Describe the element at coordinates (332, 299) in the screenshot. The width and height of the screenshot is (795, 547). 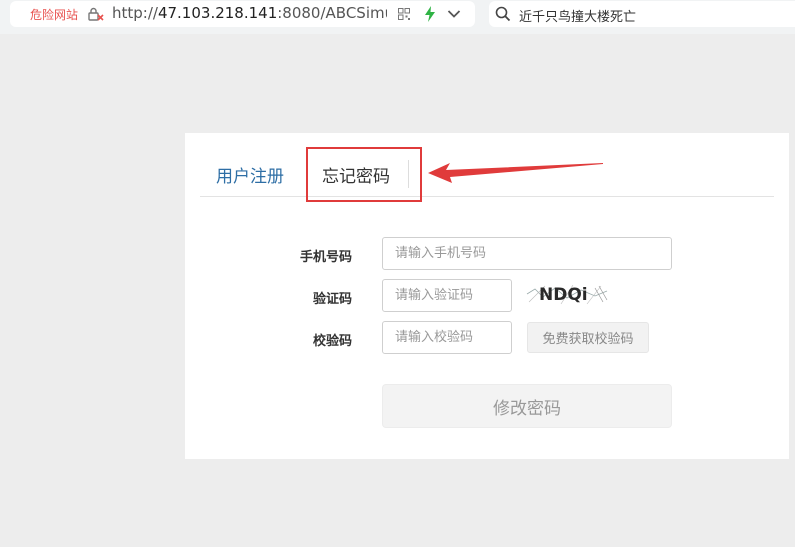
I see `code-label: 验证码` at that location.